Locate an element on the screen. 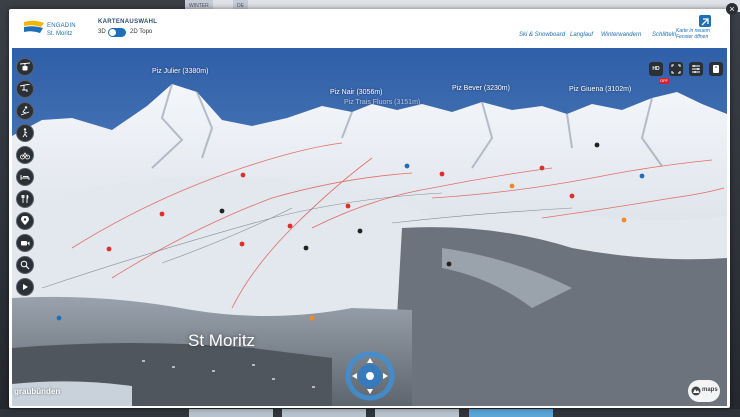 The image size is (740, 417). graubuenden-logo: graubünden is located at coordinates (37, 391).